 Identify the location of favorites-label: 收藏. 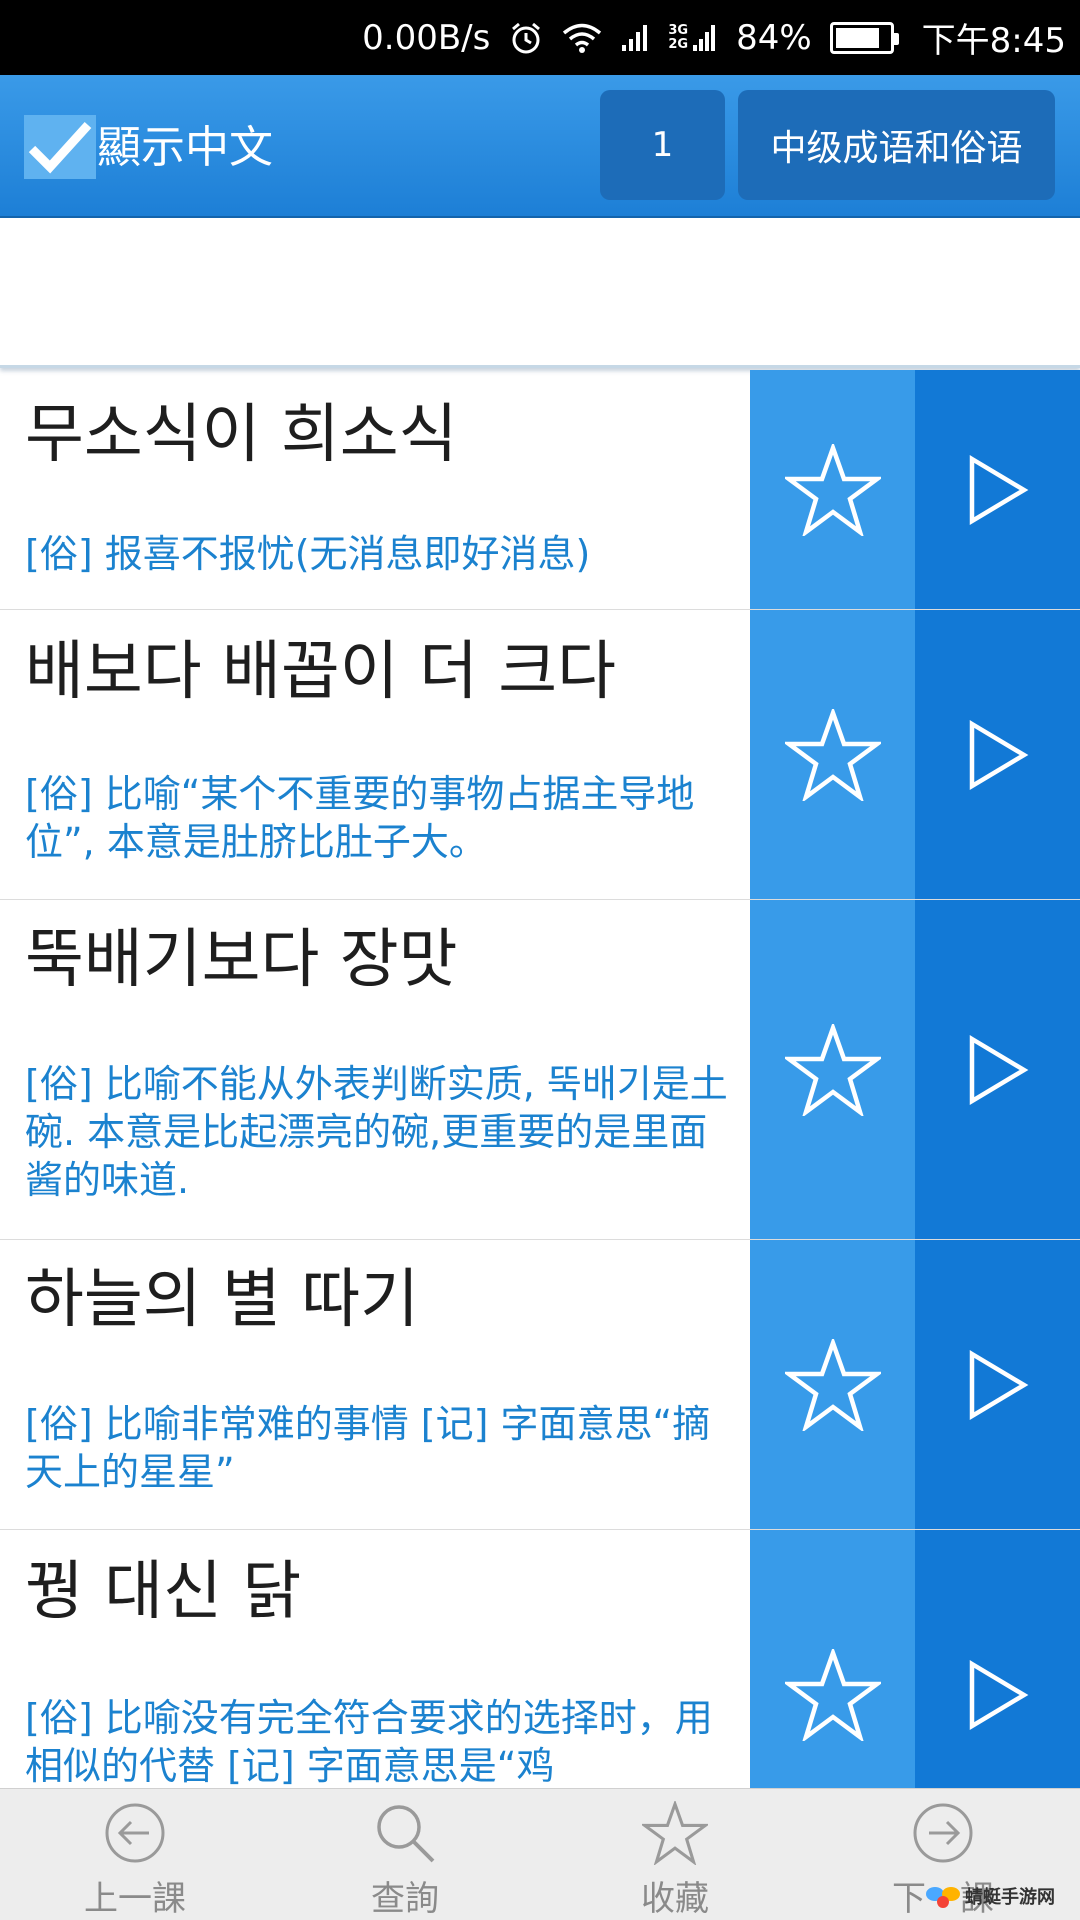
(675, 1899).